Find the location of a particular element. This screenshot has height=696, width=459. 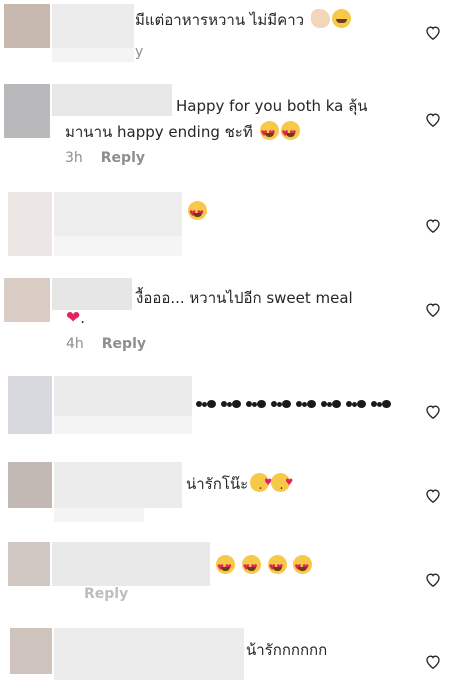

comment-6: น่ารักโน๊ะ is located at coordinates (229, 492).